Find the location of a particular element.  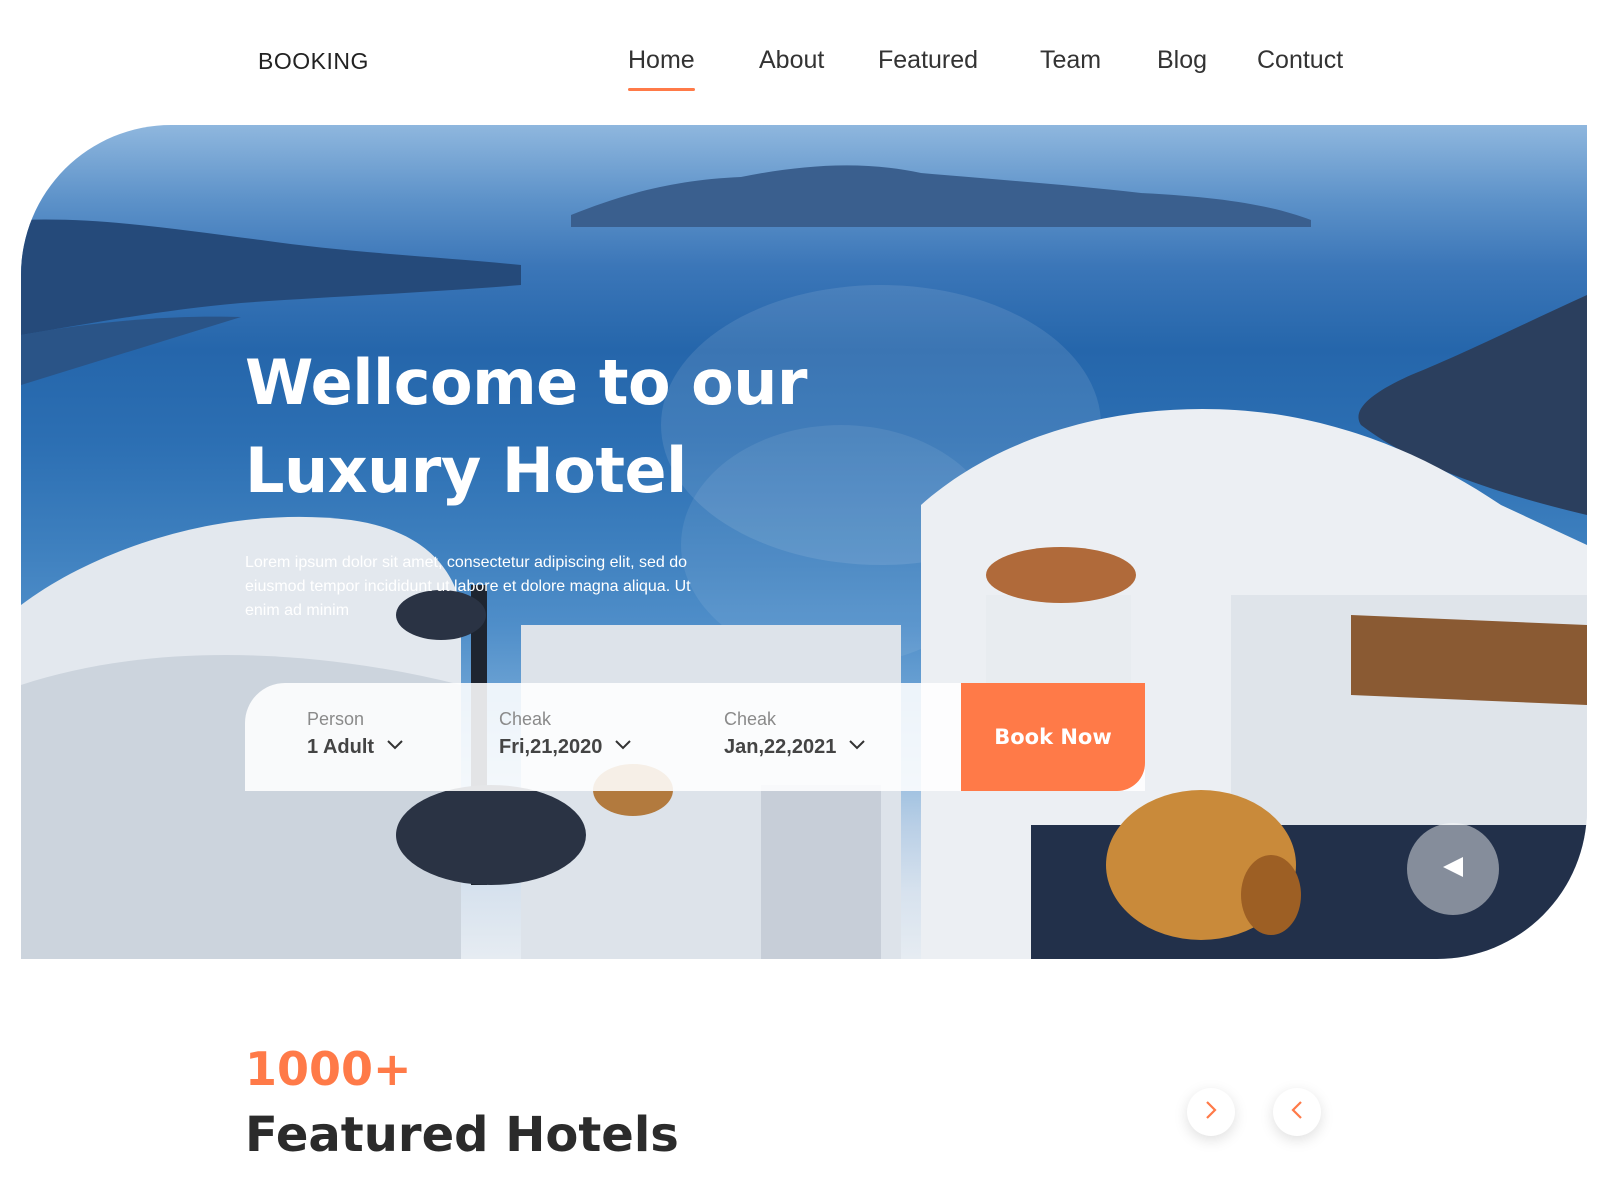

person-value: 1 Adult is located at coordinates (341, 747).